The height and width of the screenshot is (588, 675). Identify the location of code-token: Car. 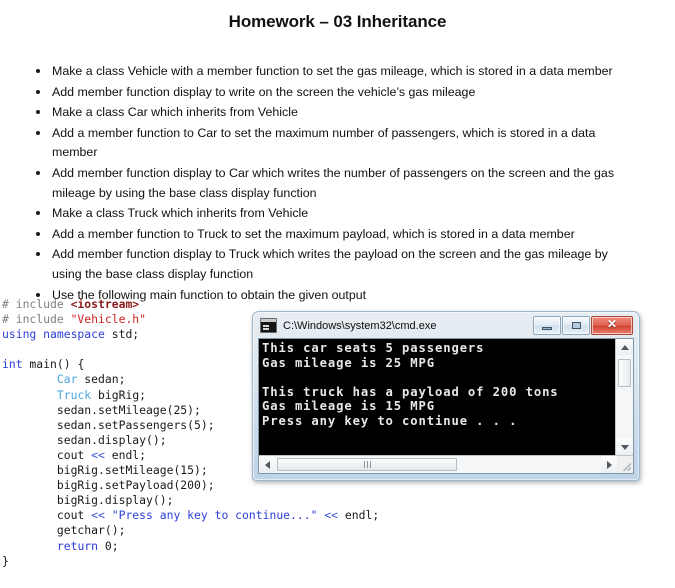
(67, 379).